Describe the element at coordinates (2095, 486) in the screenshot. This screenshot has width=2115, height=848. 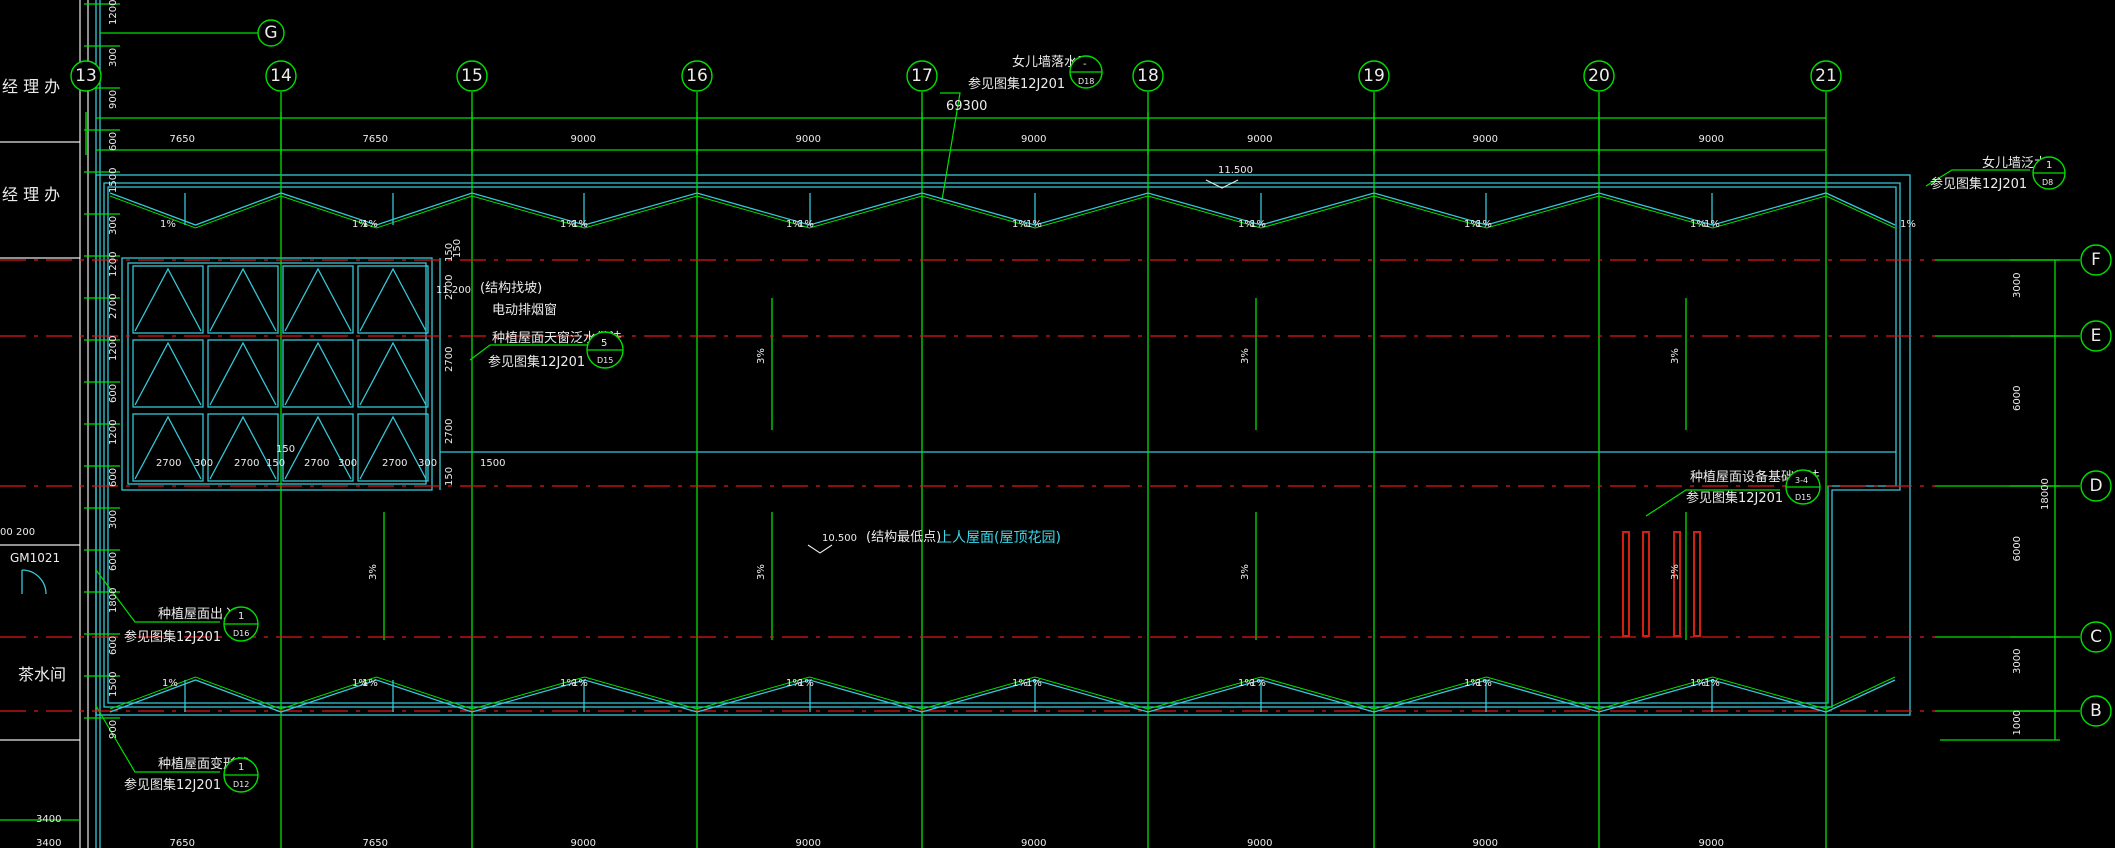
I see `axis-label-D: D` at that location.